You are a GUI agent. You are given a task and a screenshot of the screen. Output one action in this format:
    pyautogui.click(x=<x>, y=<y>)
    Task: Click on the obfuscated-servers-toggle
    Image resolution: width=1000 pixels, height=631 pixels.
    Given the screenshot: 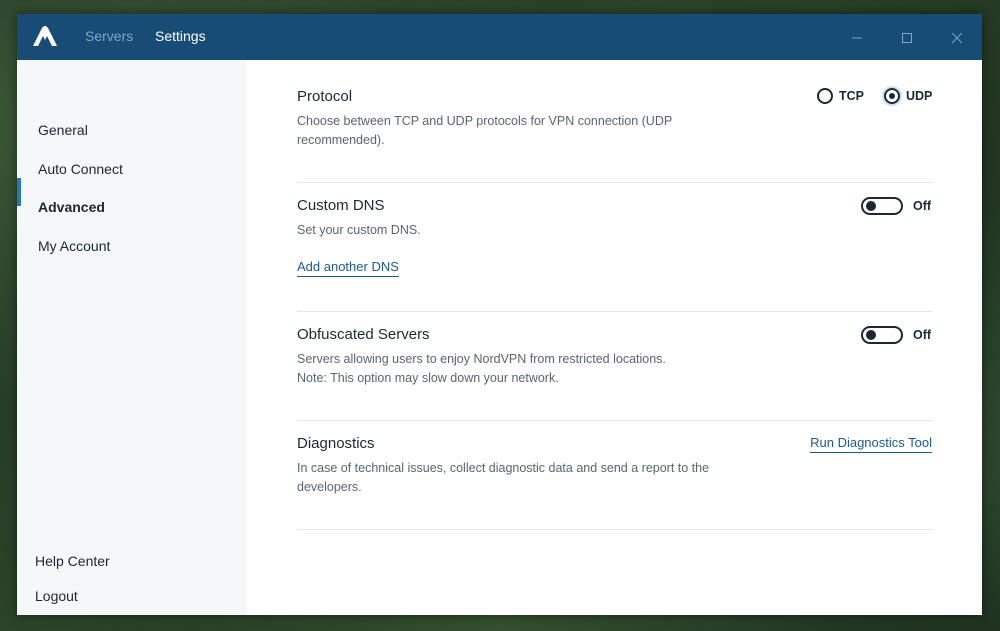 What is the action you would take?
    pyautogui.click(x=882, y=335)
    